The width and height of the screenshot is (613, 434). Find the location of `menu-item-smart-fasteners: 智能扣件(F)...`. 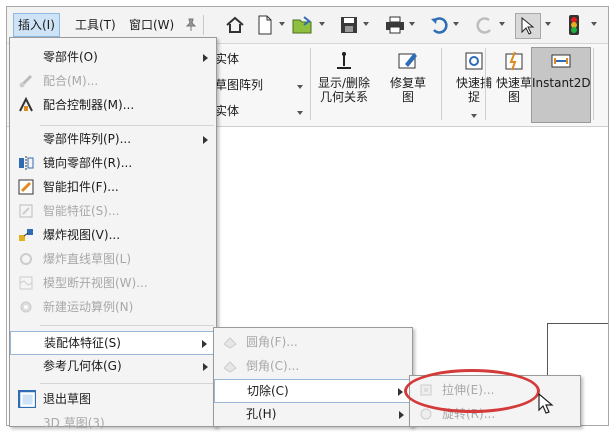

menu-item-smart-fasteners: 智能扣件(F)... is located at coordinates (113, 187).